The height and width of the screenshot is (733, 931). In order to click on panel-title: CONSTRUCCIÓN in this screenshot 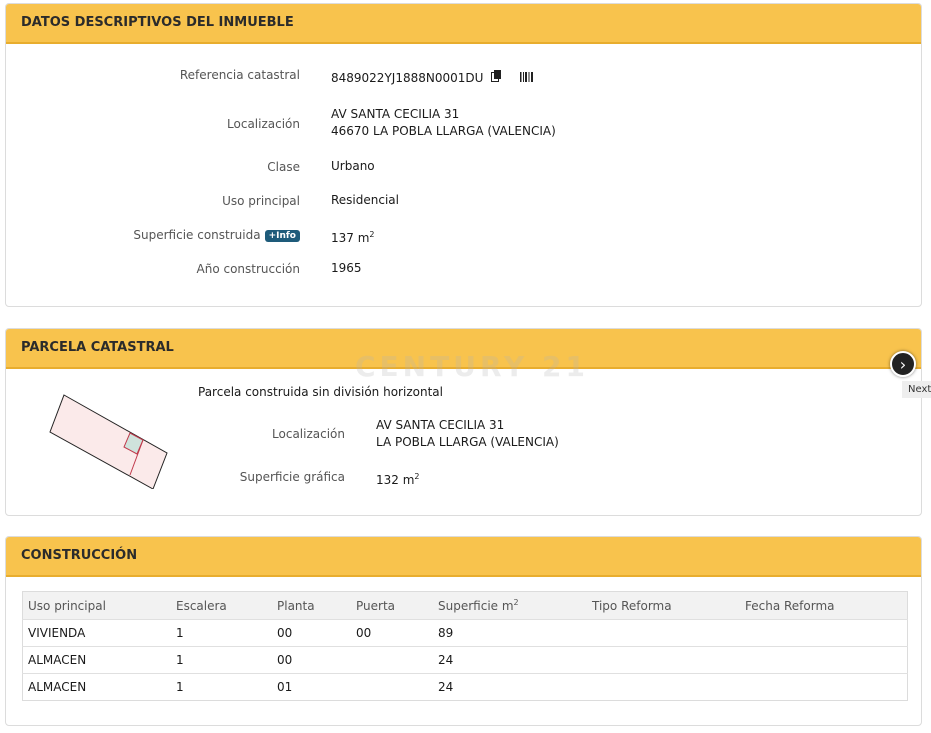, I will do `click(463, 557)`.